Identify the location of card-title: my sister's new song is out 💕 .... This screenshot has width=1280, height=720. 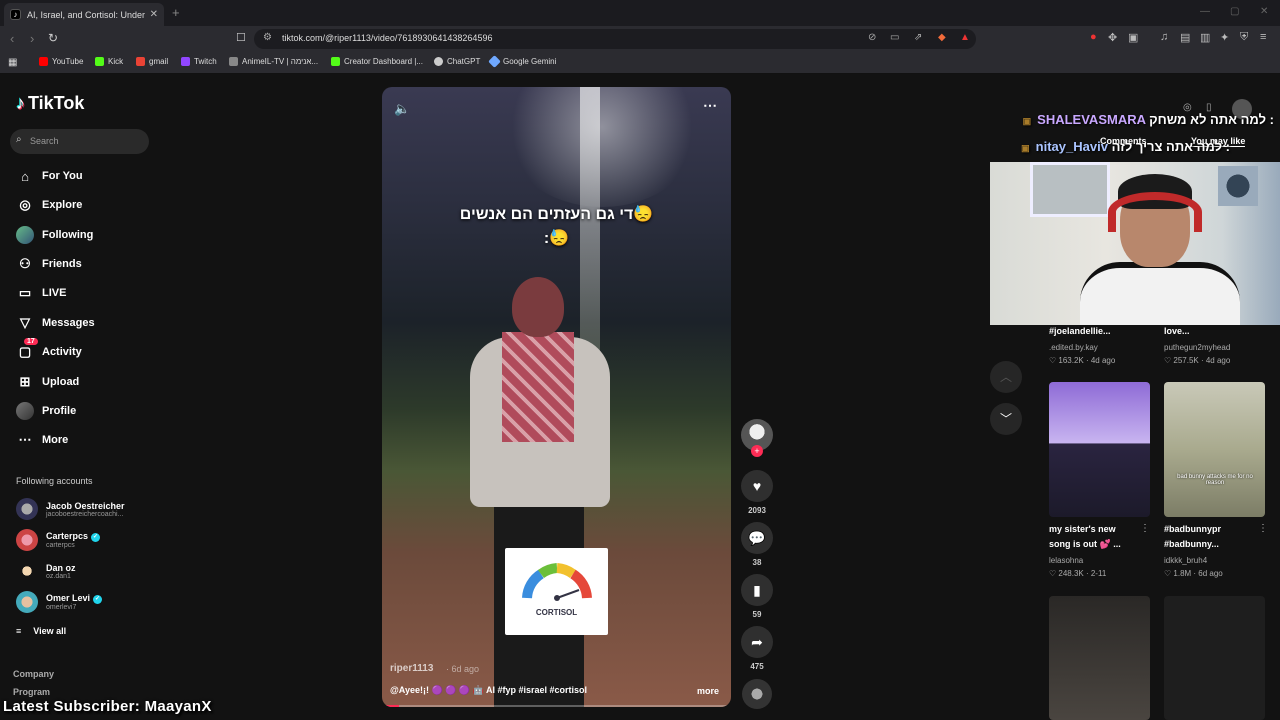
(1104, 537).